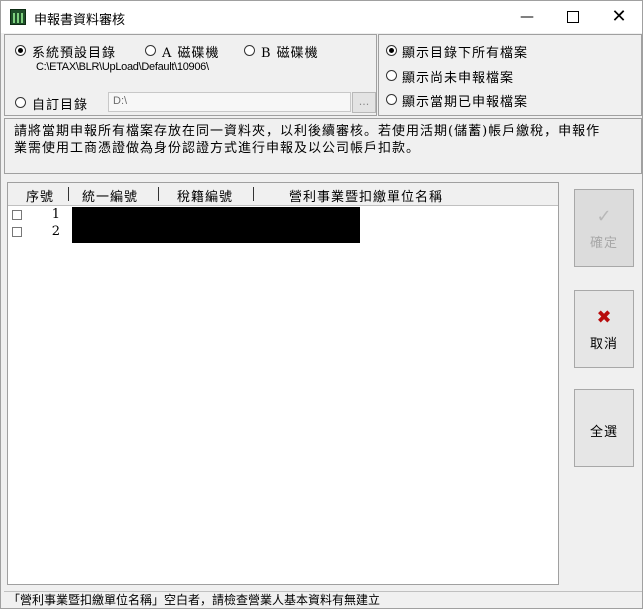 This screenshot has height=609, width=643. Describe the element at coordinates (604, 329) in the screenshot. I see `cancel-button: ✖ 取消` at that location.